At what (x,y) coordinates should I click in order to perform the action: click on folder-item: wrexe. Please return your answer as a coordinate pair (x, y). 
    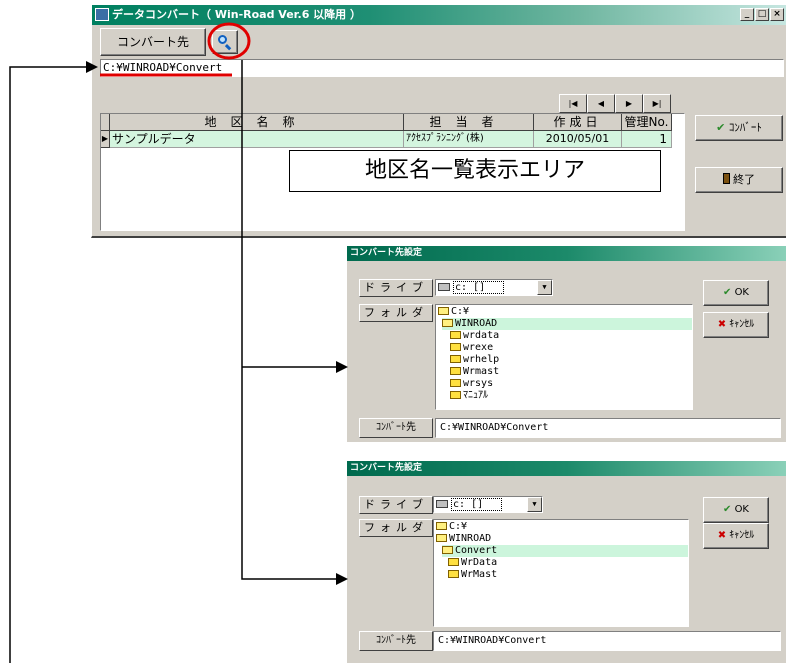
    Looking at the image, I should click on (571, 348).